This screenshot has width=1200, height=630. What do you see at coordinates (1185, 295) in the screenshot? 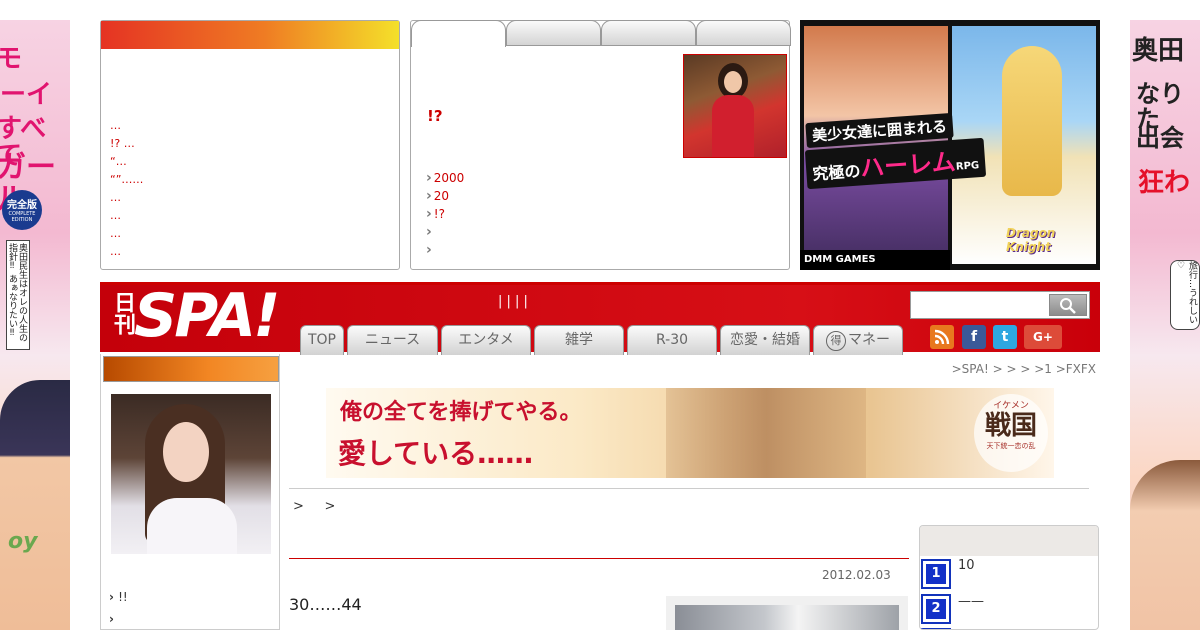
I see `side-right-speech: 旅行…うれしい♡` at bounding box center [1185, 295].